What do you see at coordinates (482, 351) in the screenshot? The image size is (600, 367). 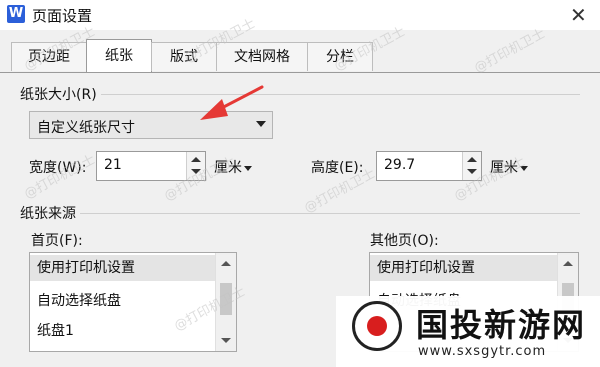 I see `brand-url: www.sxsgytr.com` at bounding box center [482, 351].